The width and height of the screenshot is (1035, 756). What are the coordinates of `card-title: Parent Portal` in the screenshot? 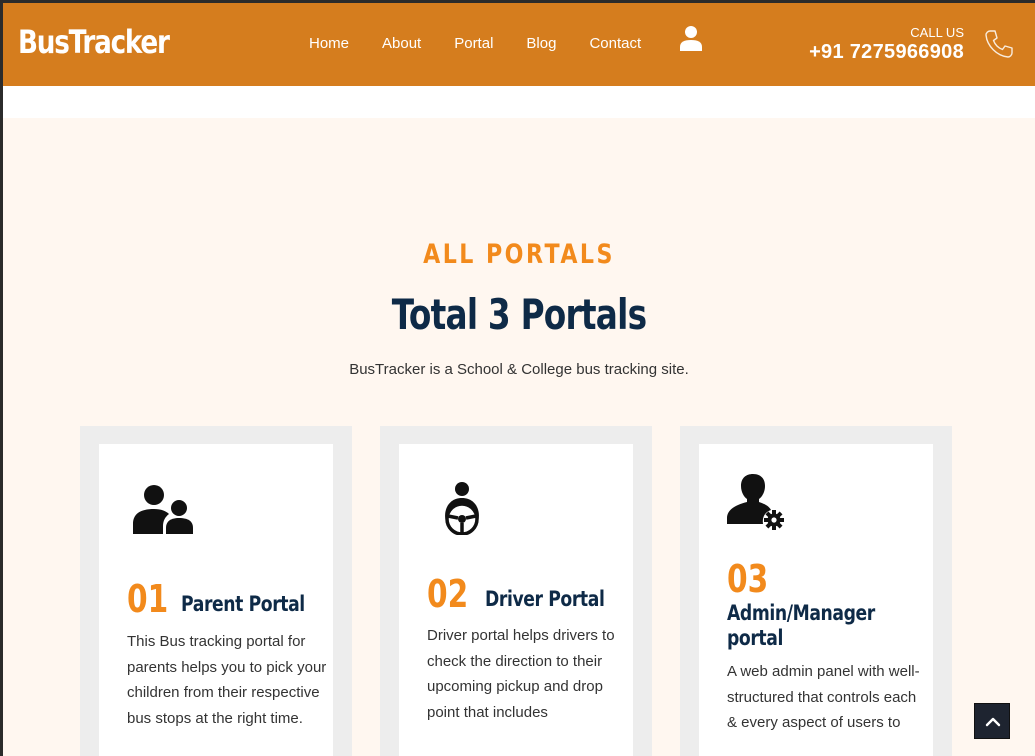 It's located at (243, 604).